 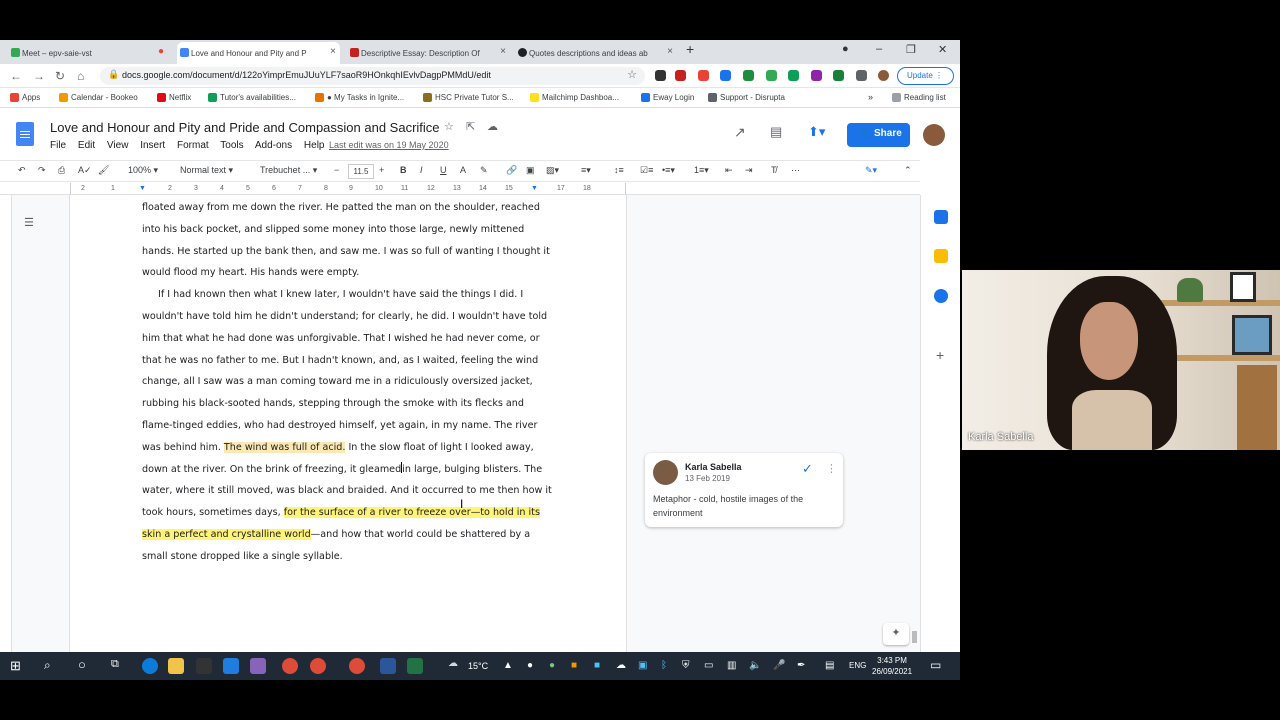 What do you see at coordinates (231, 145) in the screenshot?
I see `menu-tools: Tools` at bounding box center [231, 145].